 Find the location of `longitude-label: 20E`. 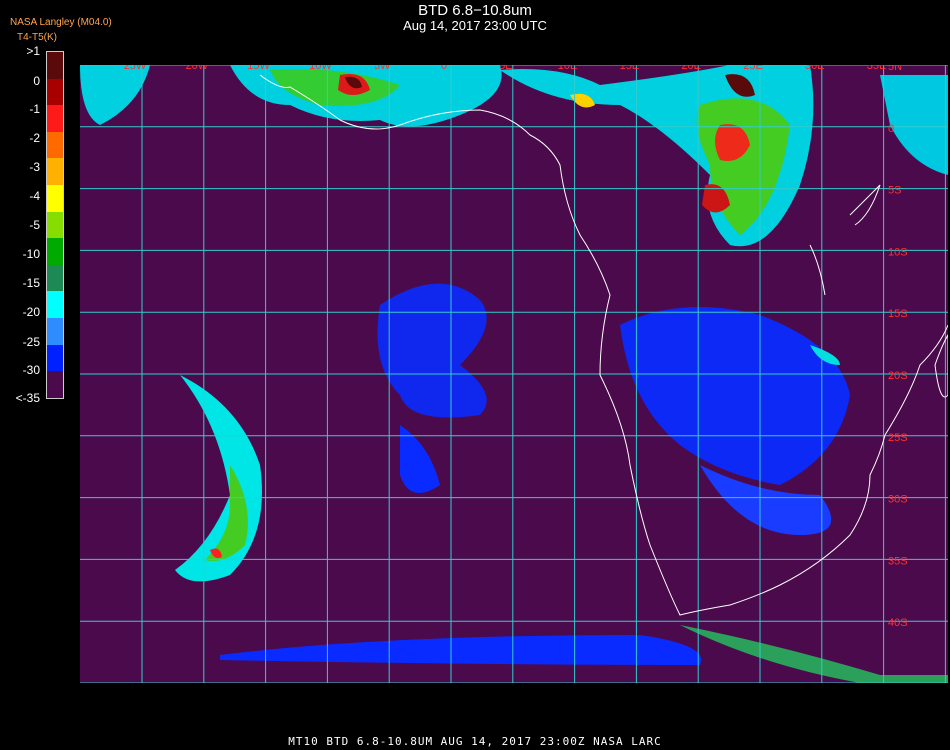

longitude-label: 20E is located at coordinates (691, 68).